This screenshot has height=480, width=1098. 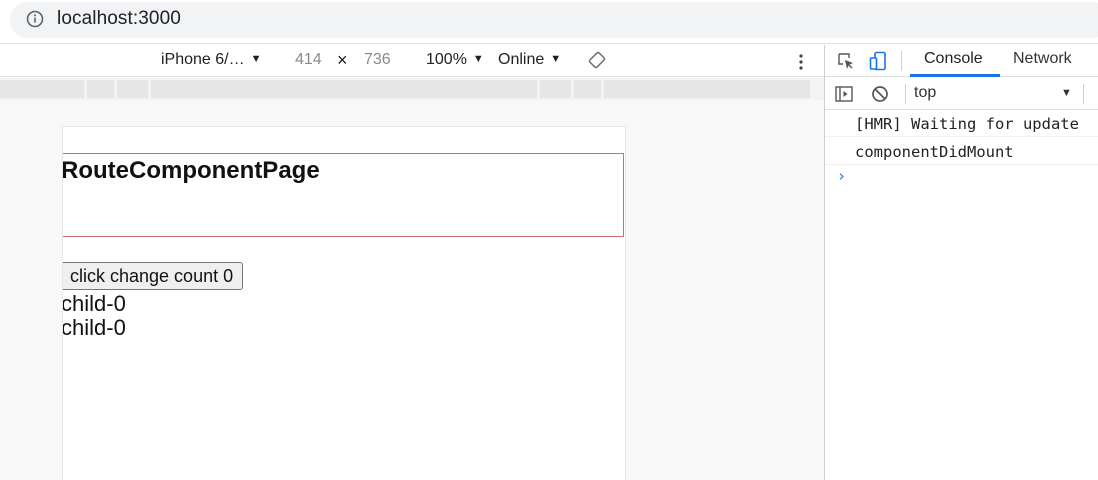 What do you see at coordinates (191, 170) in the screenshot?
I see `page-title: RouteComponentPage` at bounding box center [191, 170].